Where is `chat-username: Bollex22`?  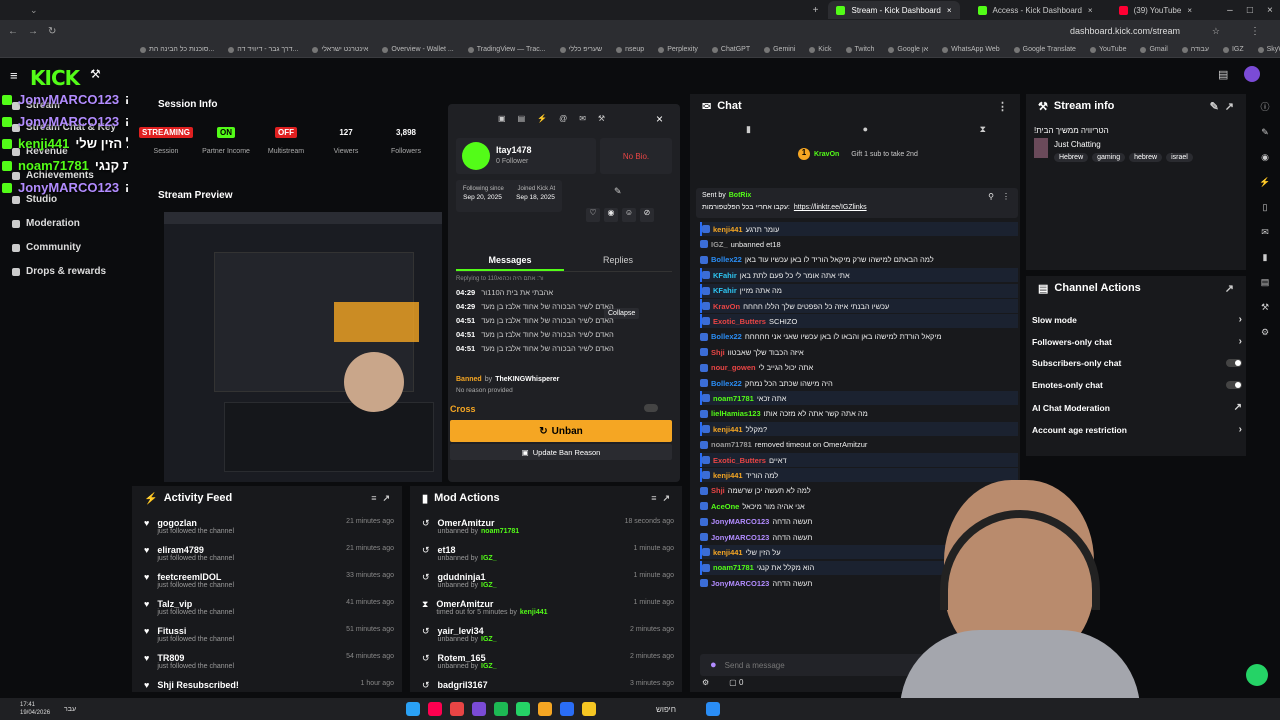
chat-username: Bollex22 is located at coordinates (726, 383).